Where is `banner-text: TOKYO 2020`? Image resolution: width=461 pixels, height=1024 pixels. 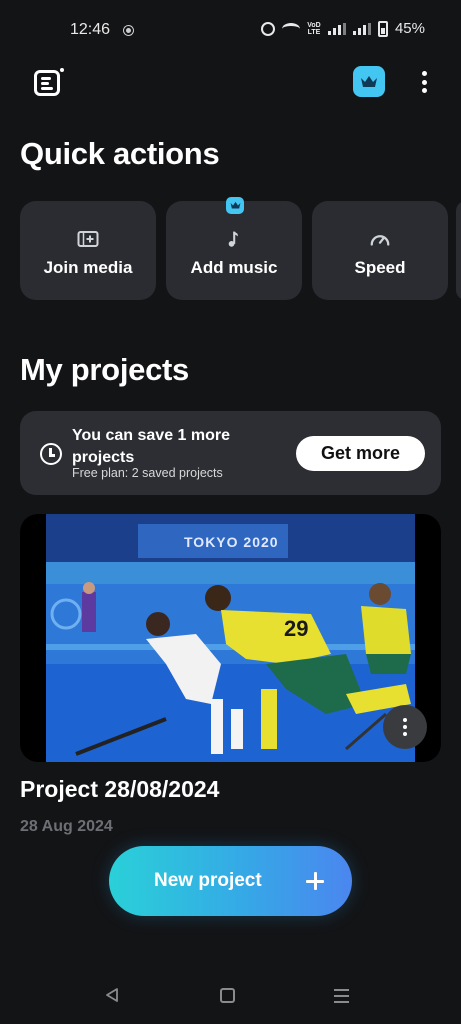
banner-text: TOKYO 2020 is located at coordinates (231, 542).